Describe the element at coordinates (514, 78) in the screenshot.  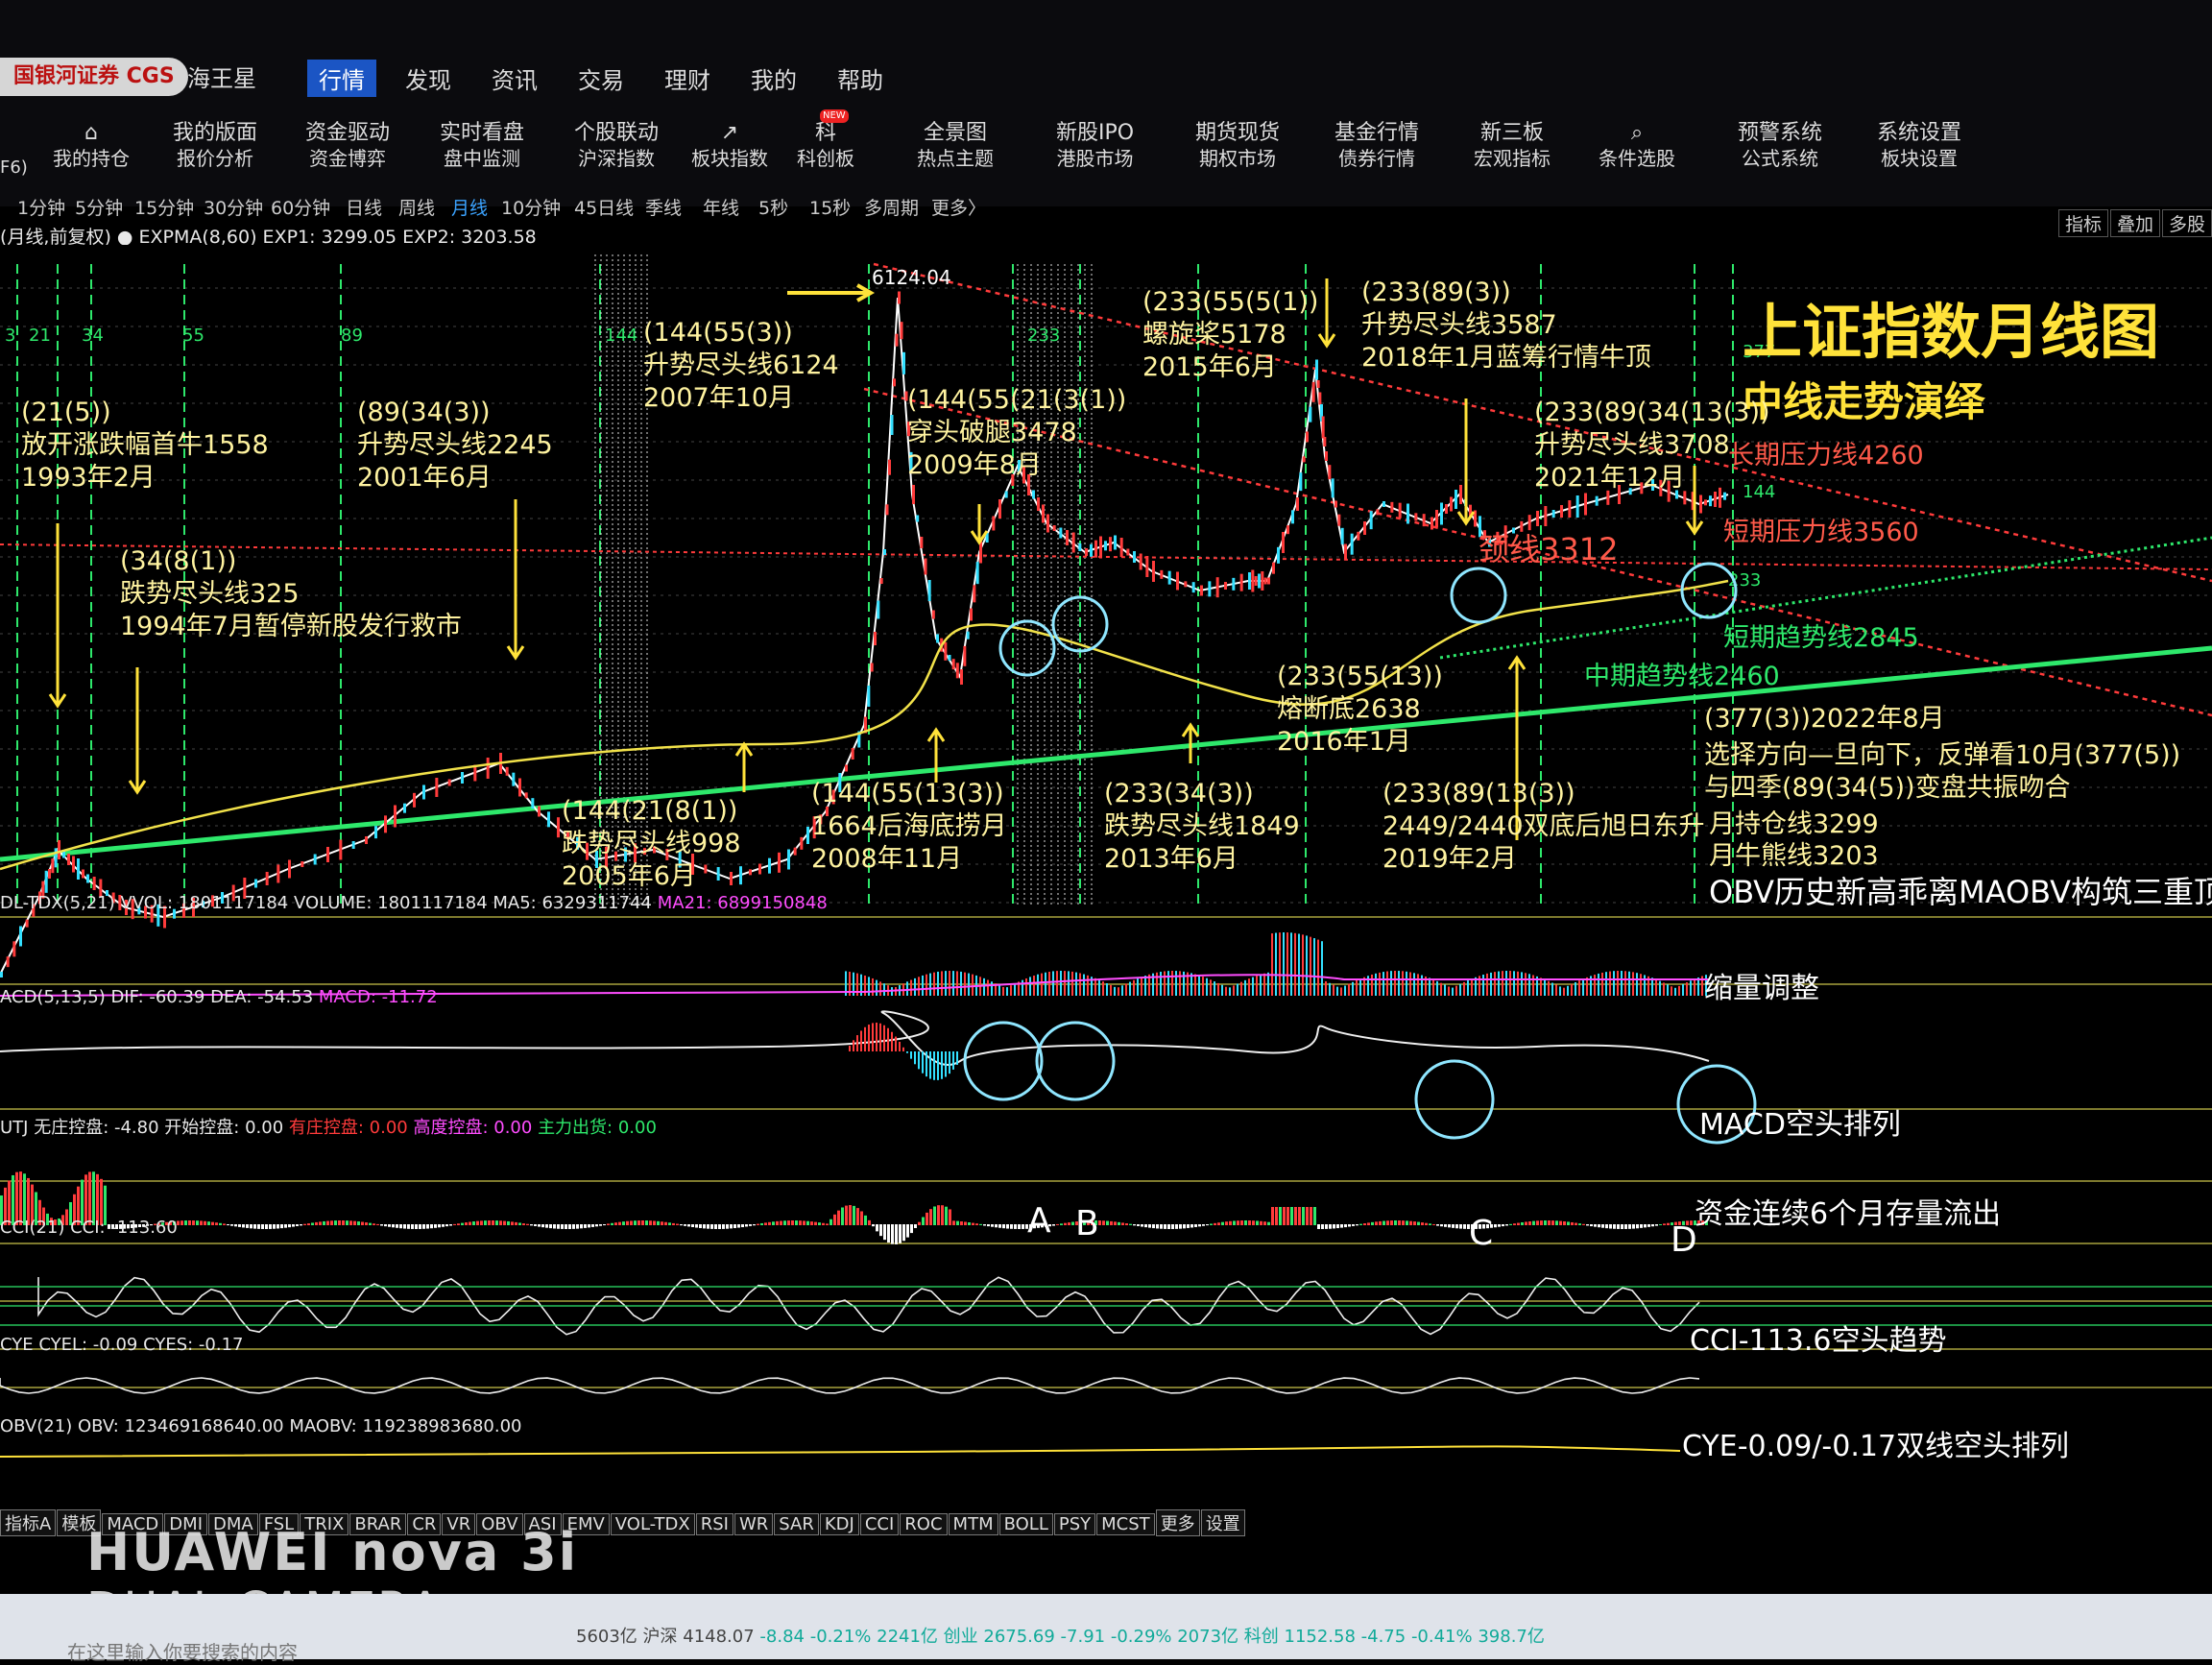
I see `menu-2: 资讯` at that location.